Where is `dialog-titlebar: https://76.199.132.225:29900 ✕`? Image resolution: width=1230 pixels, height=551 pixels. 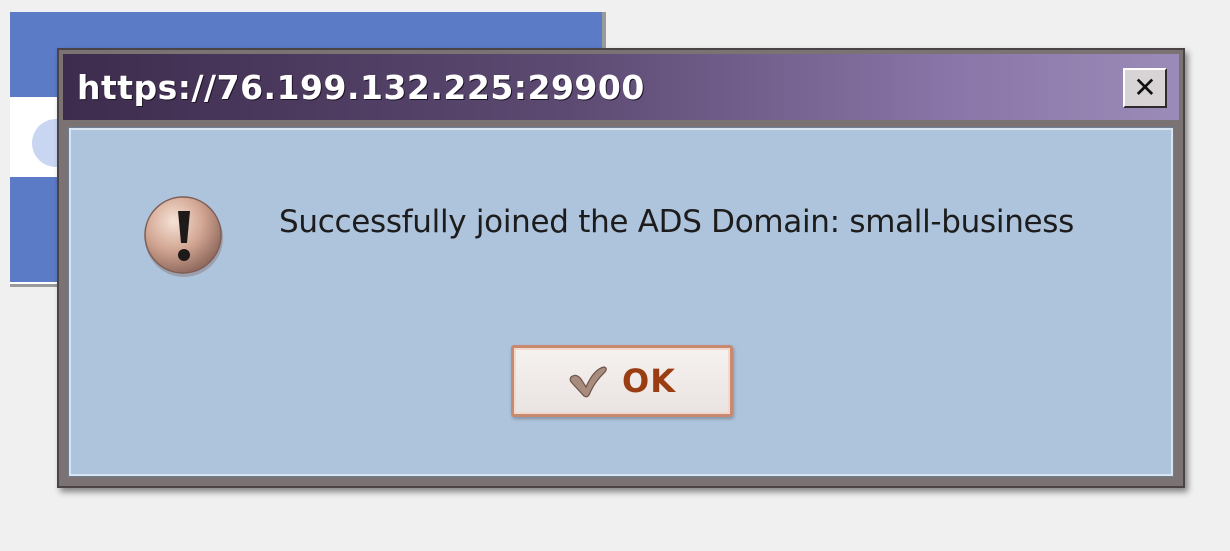 dialog-titlebar: https://76.199.132.225:29900 ✕ is located at coordinates (621, 87).